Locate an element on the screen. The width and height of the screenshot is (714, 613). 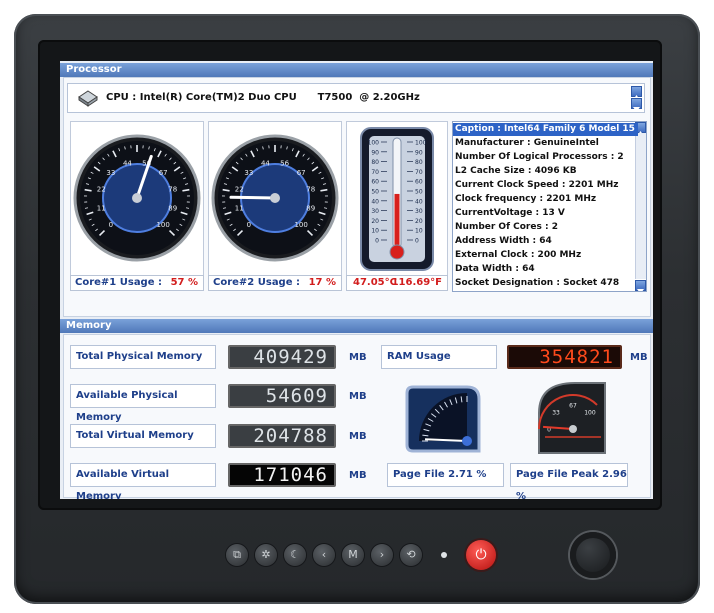
power-button: ⏻ is located at coordinates (481, 555).